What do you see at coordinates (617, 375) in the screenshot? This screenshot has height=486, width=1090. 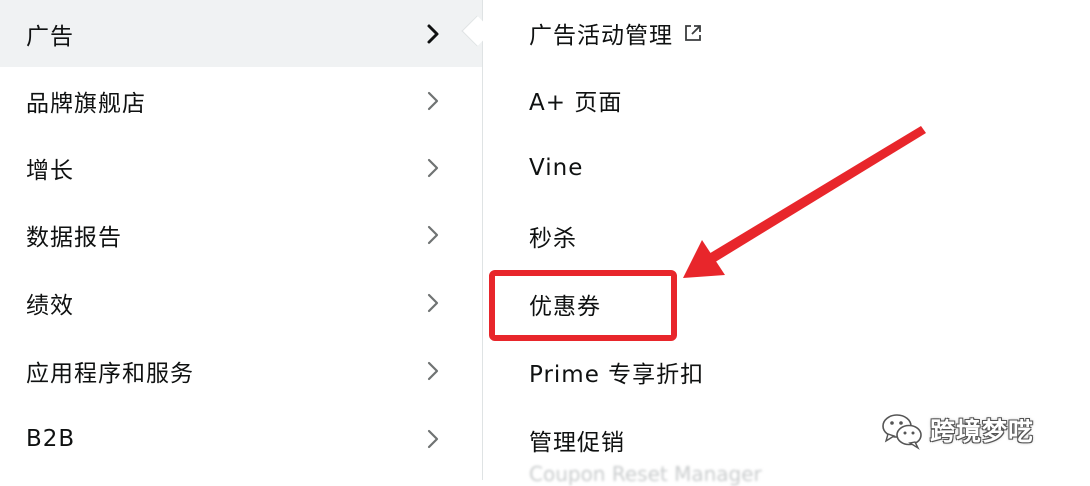 I see `submenu-item-label: Prime 专享折扣` at bounding box center [617, 375].